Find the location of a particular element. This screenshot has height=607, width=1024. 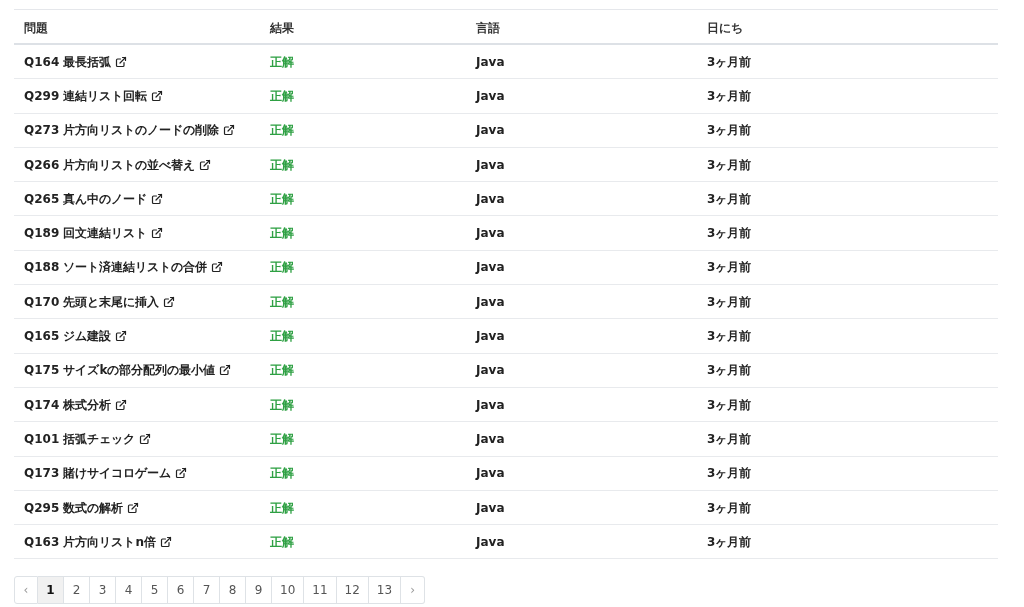

problem-link: Q173 賭けサイコロゲーム is located at coordinates (106, 473).